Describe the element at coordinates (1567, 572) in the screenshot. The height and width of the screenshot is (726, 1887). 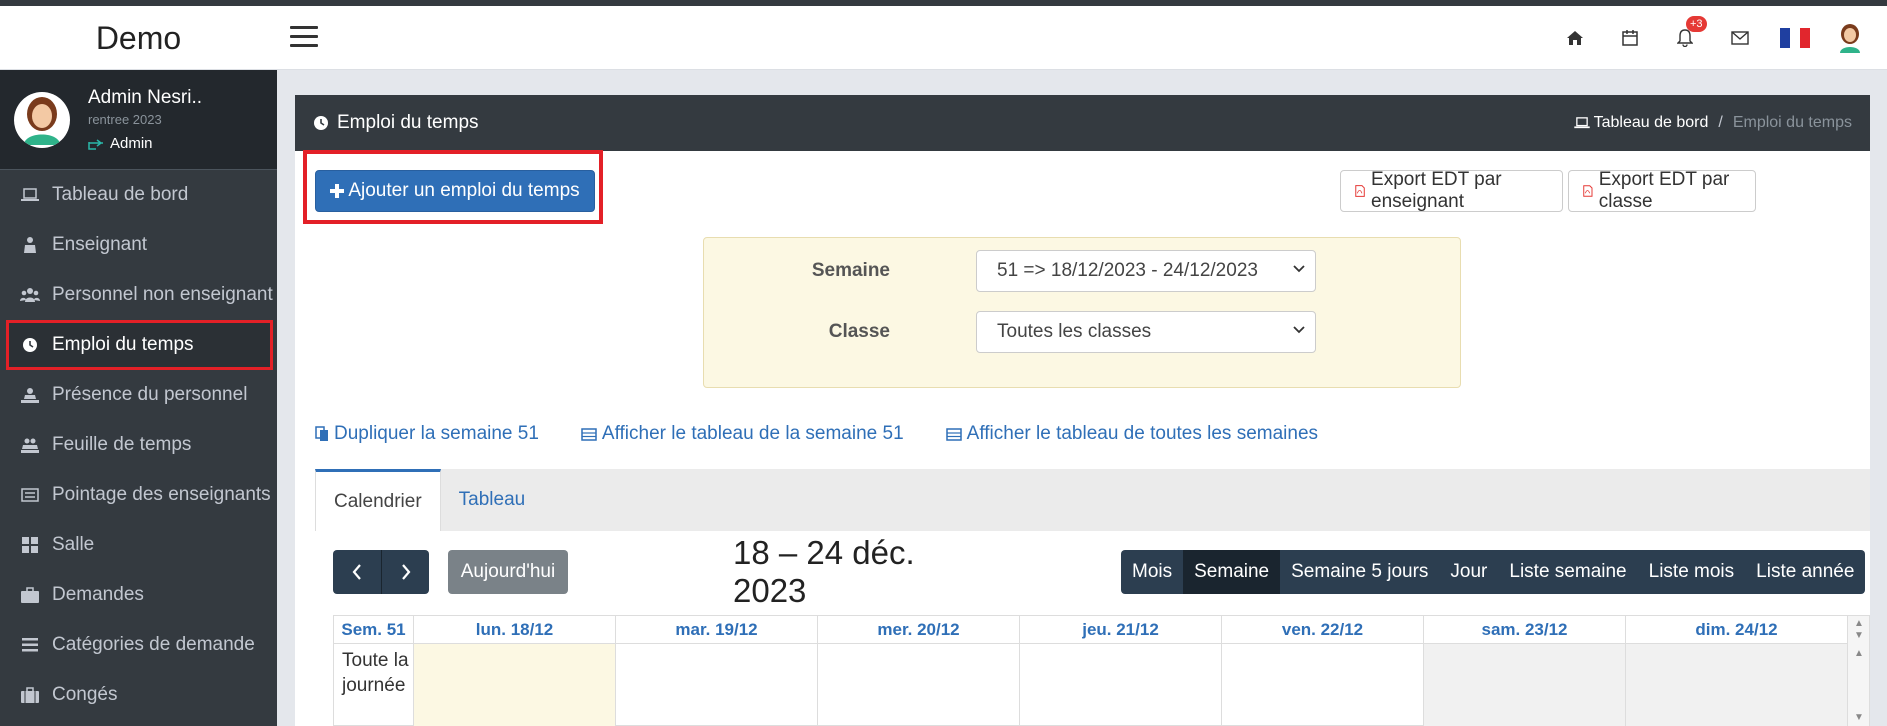
I see `view-liste-semaine: Liste semaine` at that location.